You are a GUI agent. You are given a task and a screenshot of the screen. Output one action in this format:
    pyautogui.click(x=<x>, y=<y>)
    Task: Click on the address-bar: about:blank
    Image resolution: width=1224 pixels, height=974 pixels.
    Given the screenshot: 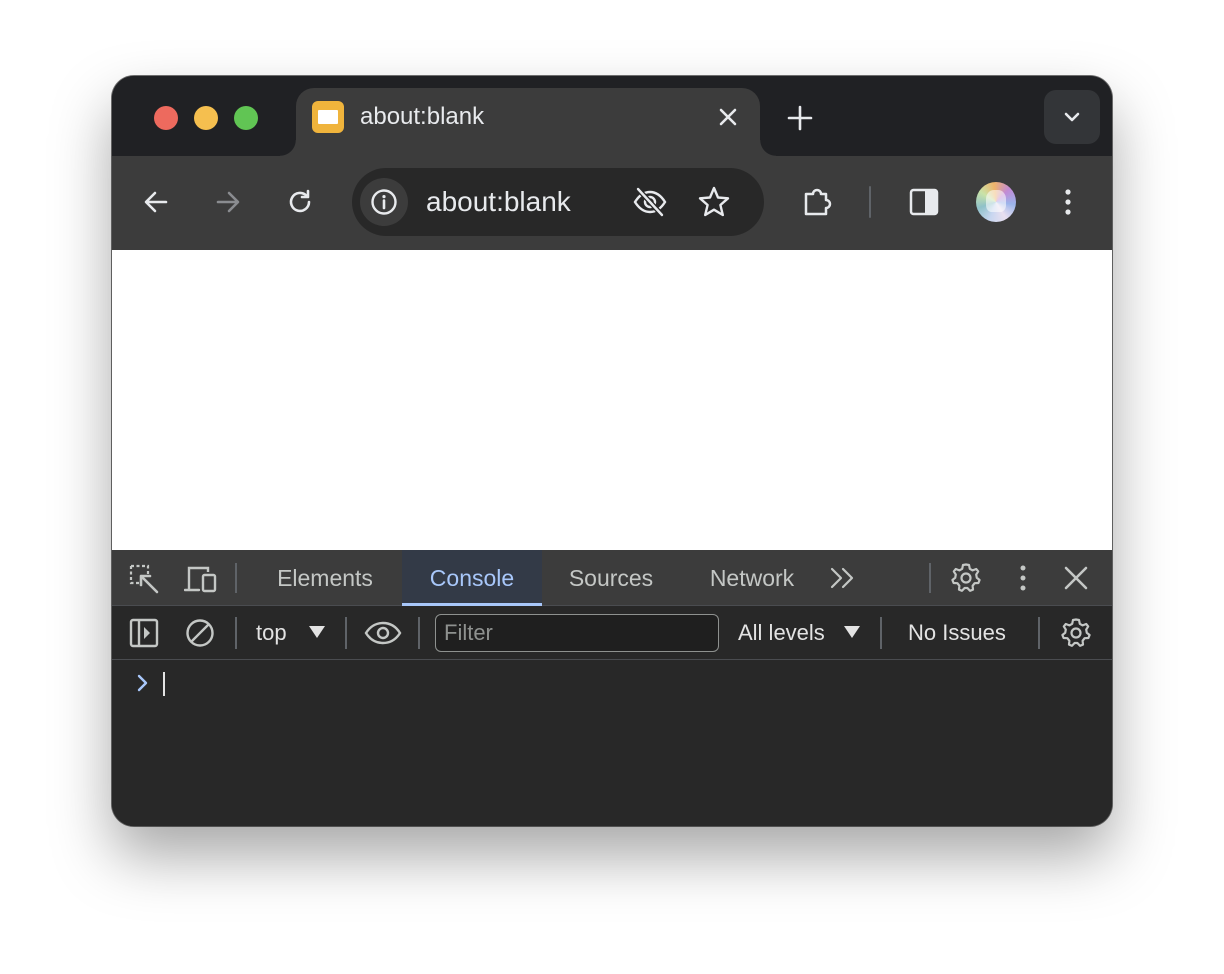 What is the action you would take?
    pyautogui.click(x=558, y=202)
    